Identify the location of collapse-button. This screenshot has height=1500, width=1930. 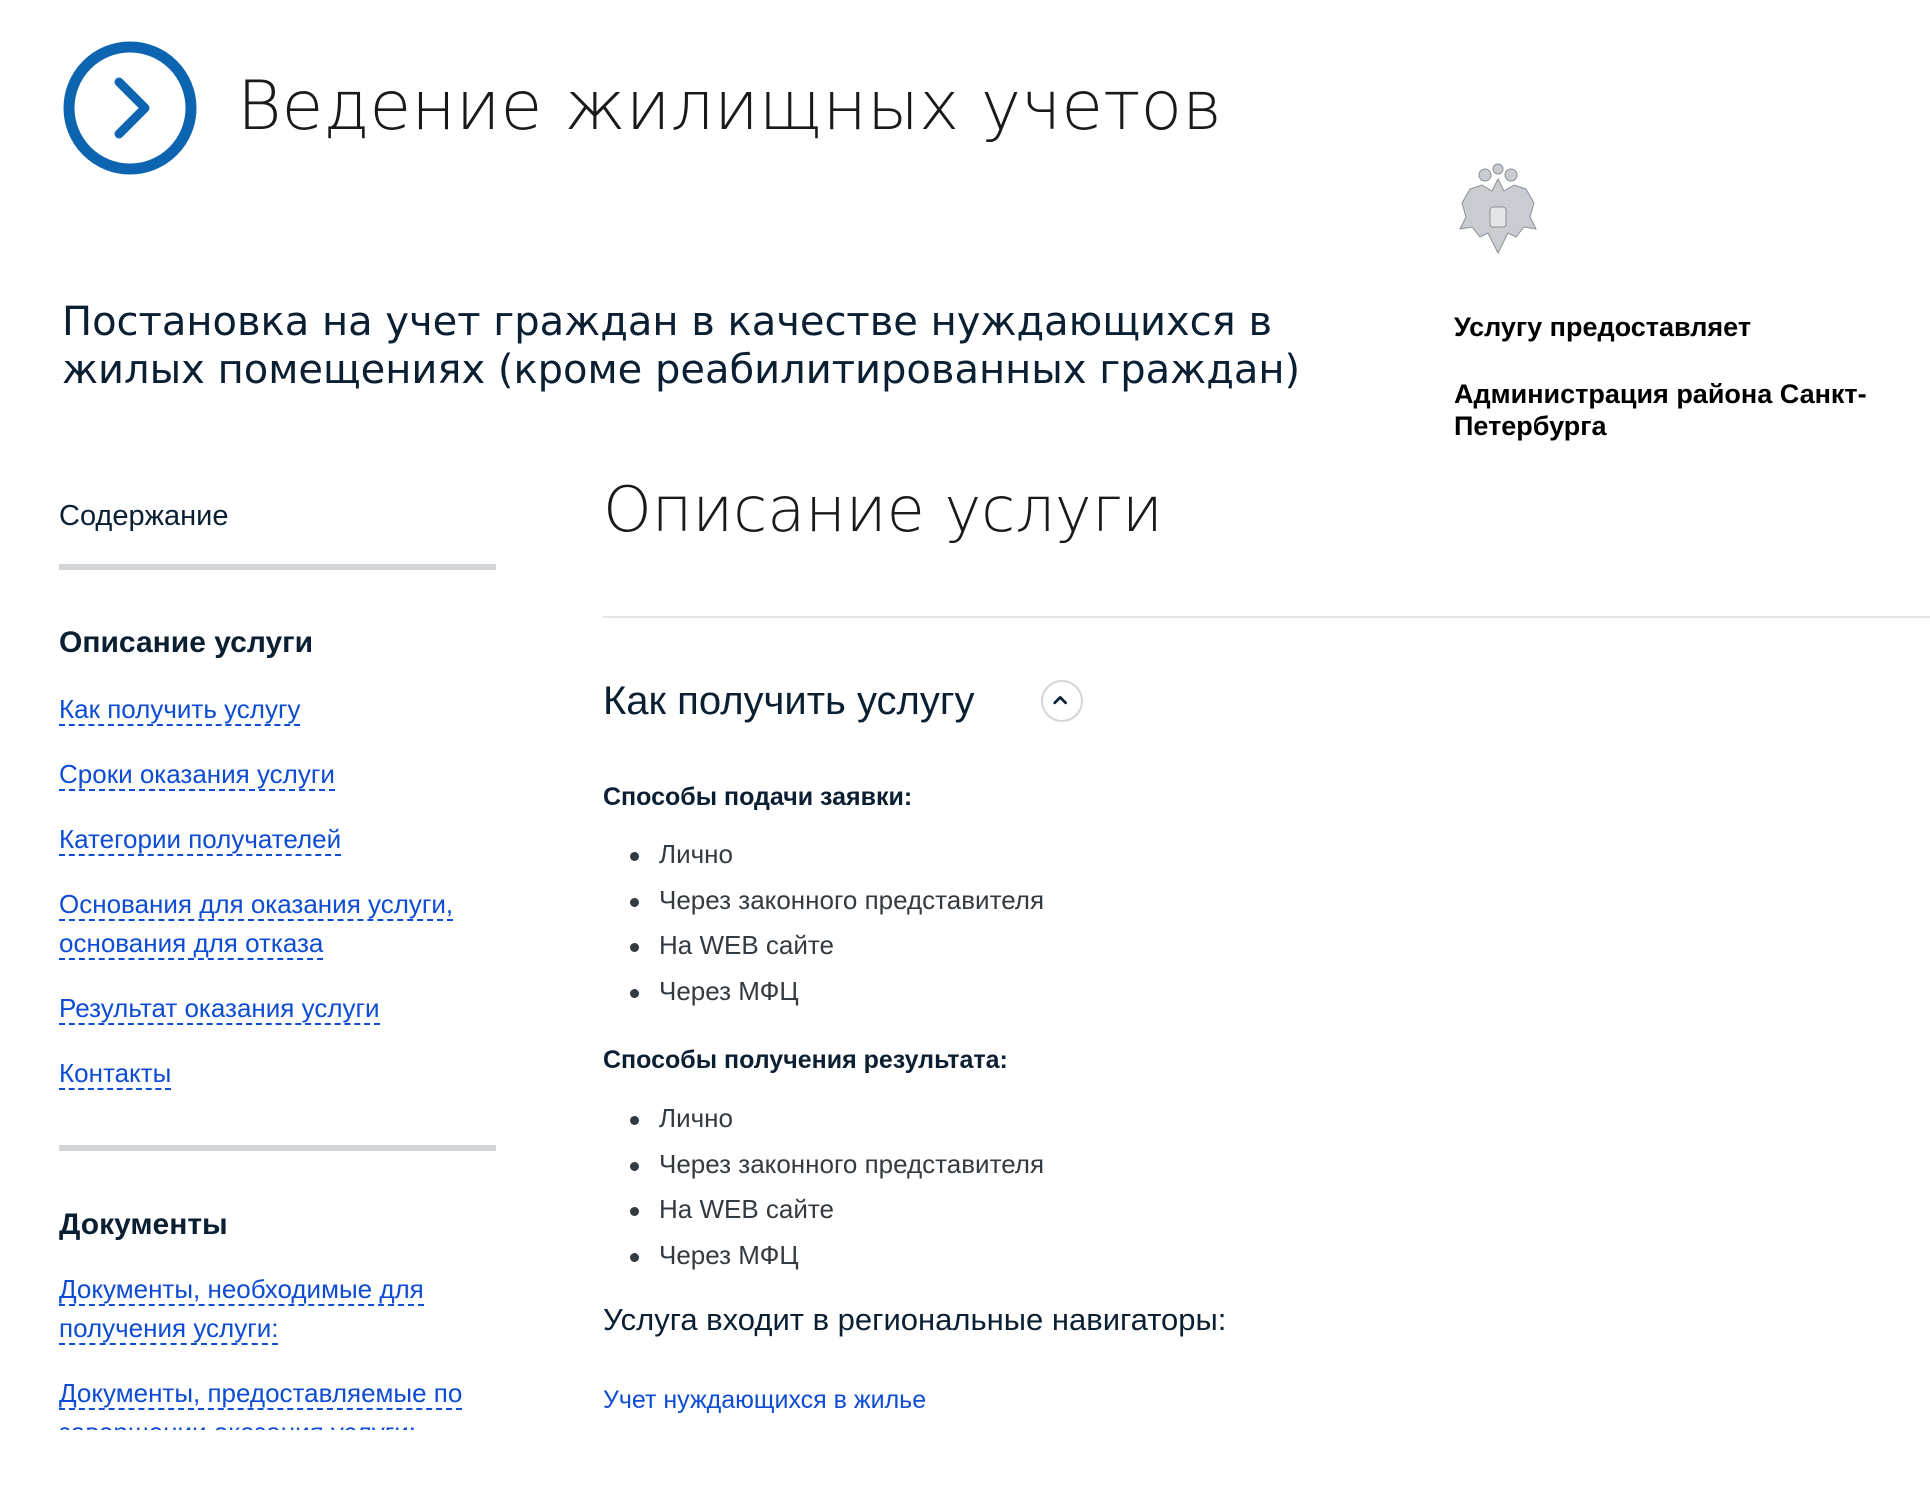
(1062, 701).